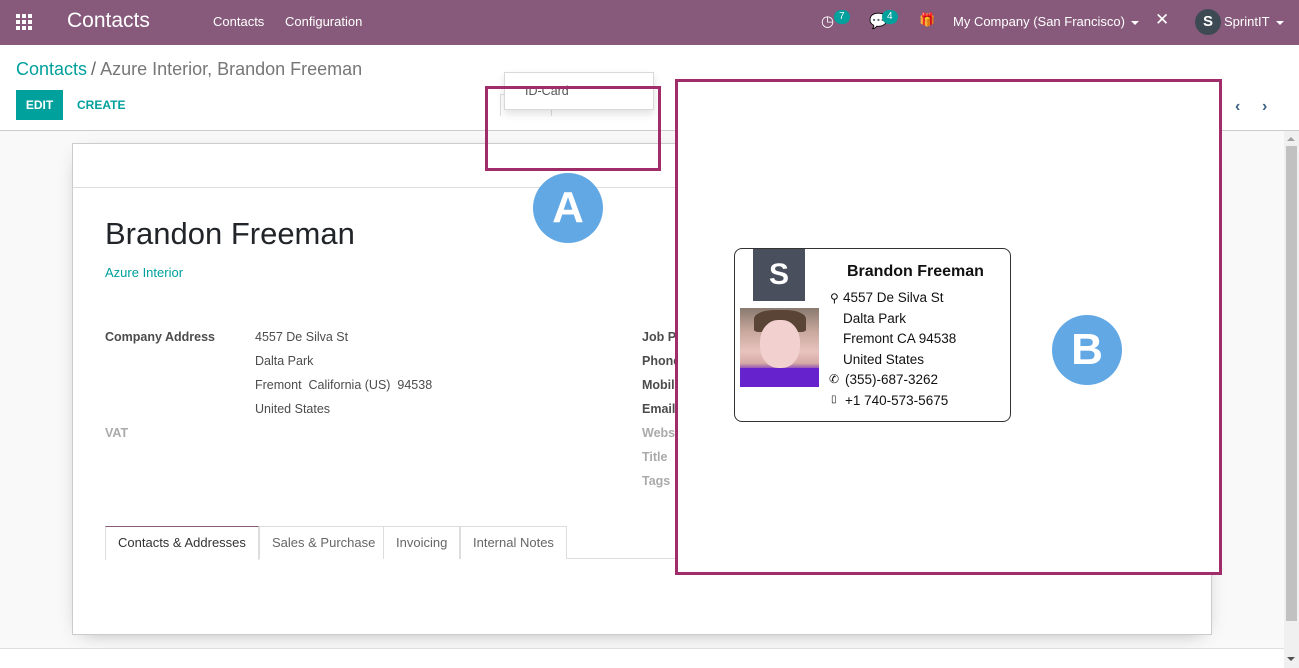 The image size is (1299, 668). Describe the element at coordinates (39, 105) in the screenshot. I see `edit-button: EDIT` at that location.